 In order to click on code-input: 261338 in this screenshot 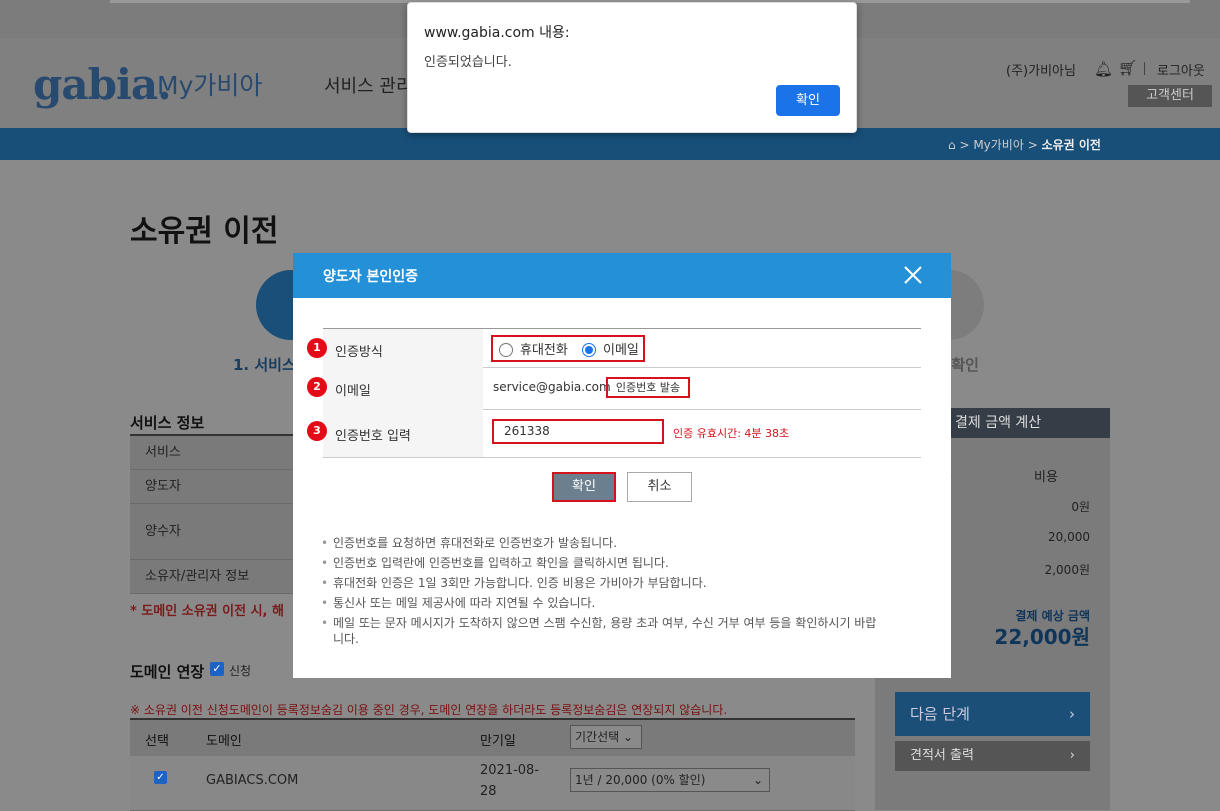, I will do `click(578, 431)`.